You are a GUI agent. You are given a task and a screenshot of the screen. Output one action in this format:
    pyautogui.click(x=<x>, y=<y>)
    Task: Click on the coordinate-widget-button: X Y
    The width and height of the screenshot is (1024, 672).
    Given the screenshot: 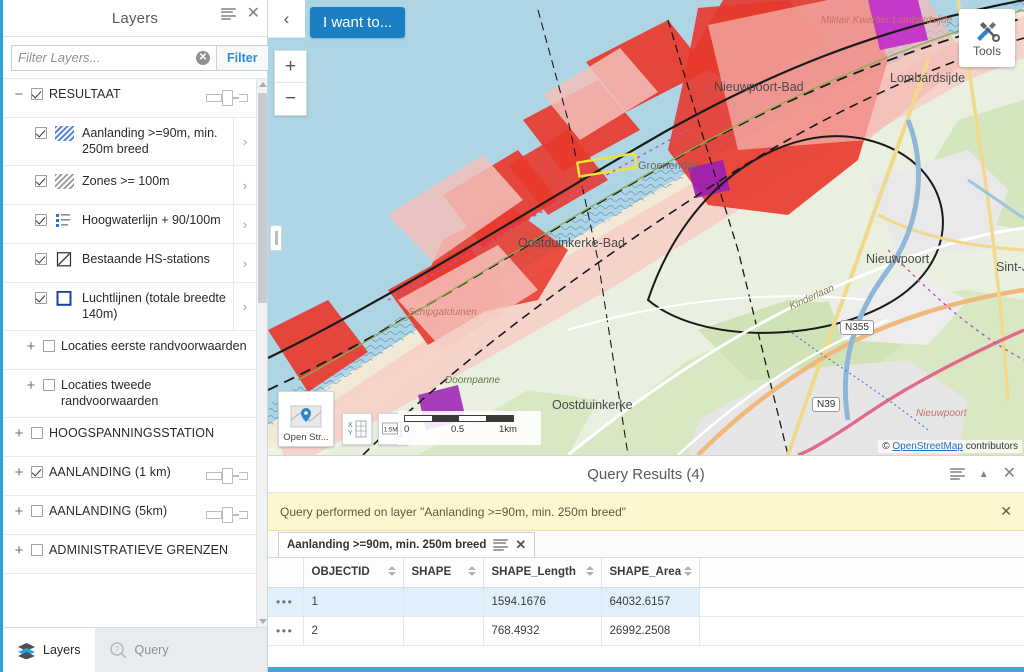 What is the action you would take?
    pyautogui.click(x=357, y=429)
    